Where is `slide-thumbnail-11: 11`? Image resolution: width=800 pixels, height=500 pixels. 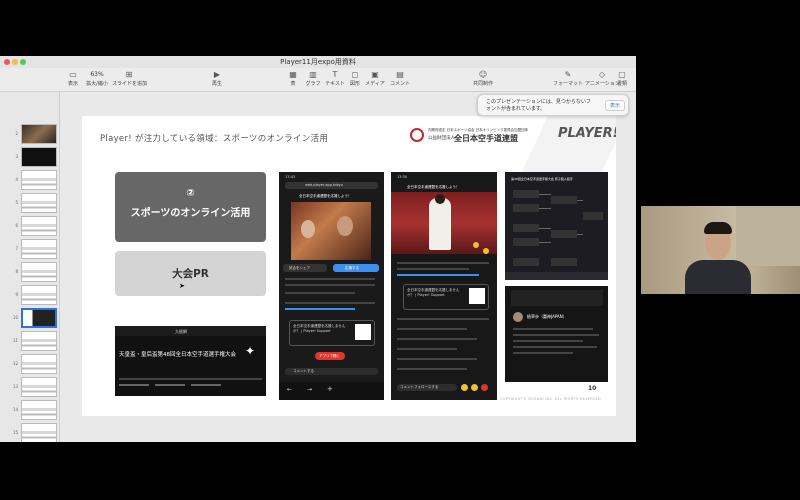 slide-thumbnail-11: 11 is located at coordinates (32, 341).